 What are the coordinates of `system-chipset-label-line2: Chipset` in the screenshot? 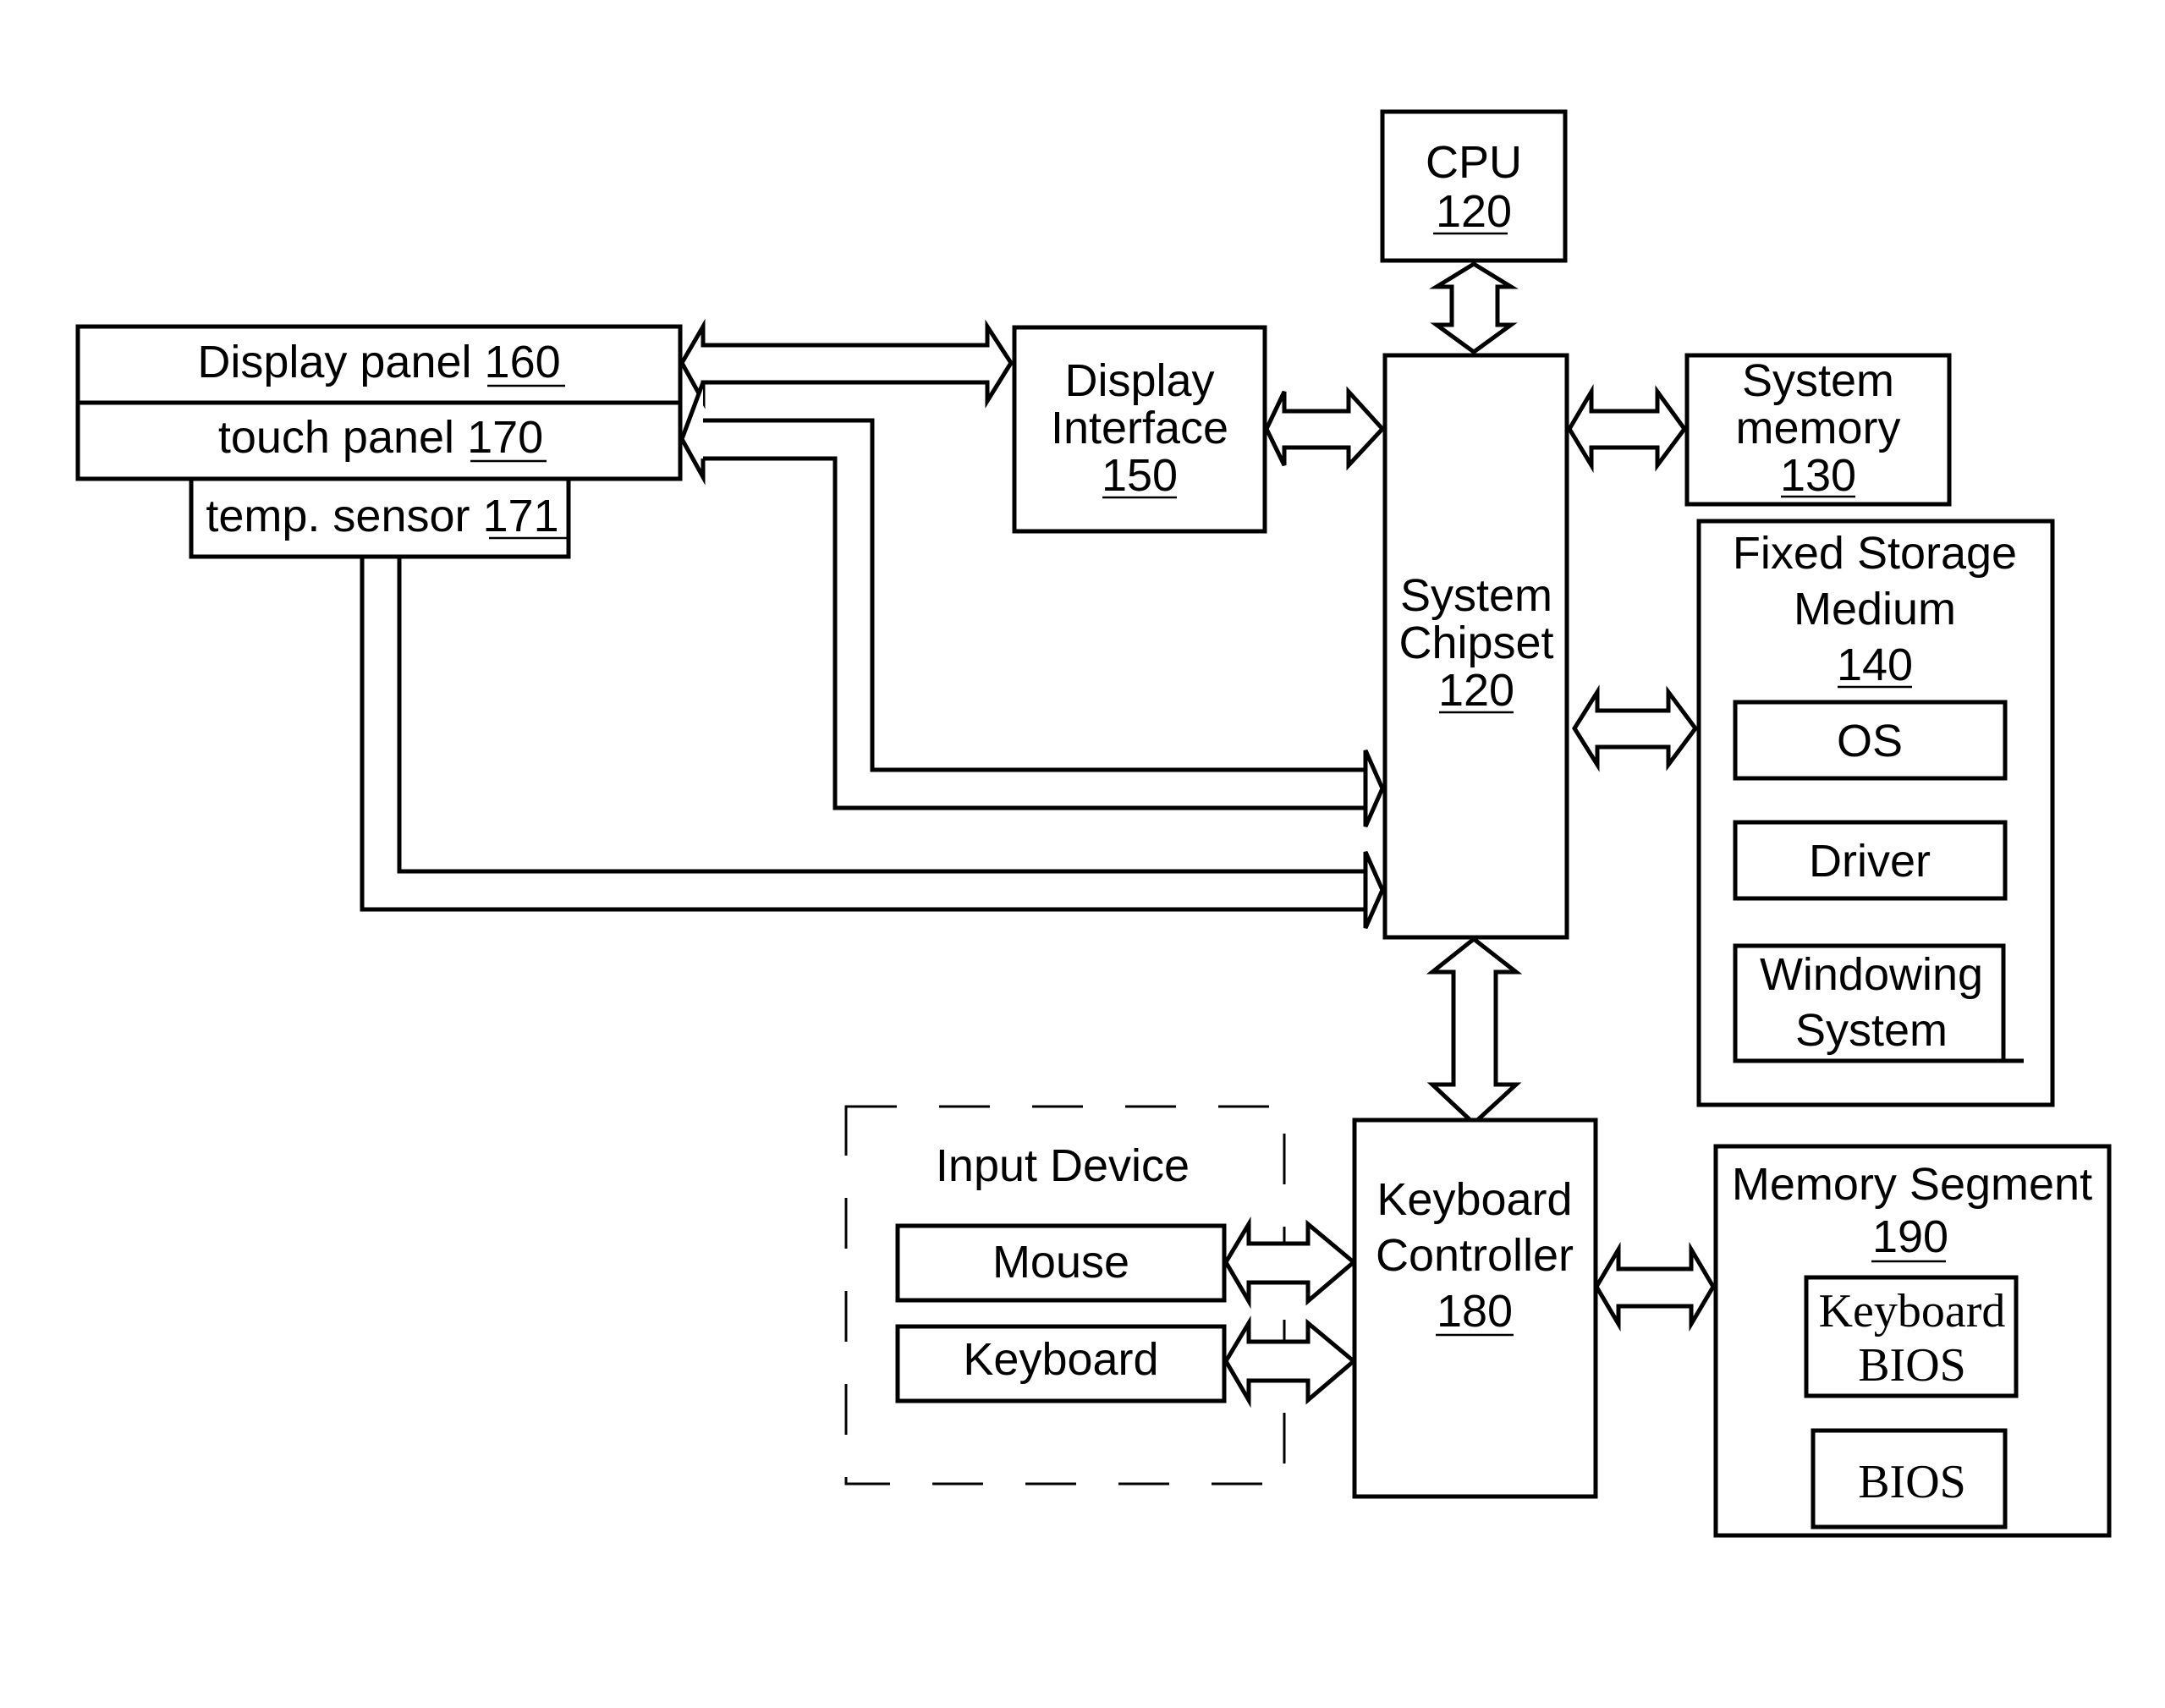 It's located at (1476, 643).